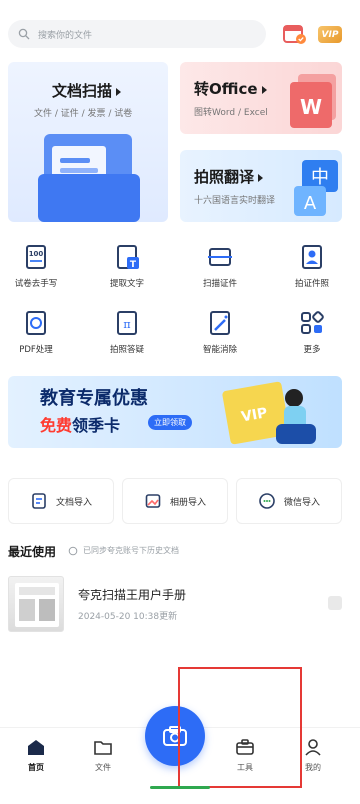 This screenshot has width=360, height=804. Describe the element at coordinates (133, 265) in the screenshot. I see `svg-text: T` at that location.